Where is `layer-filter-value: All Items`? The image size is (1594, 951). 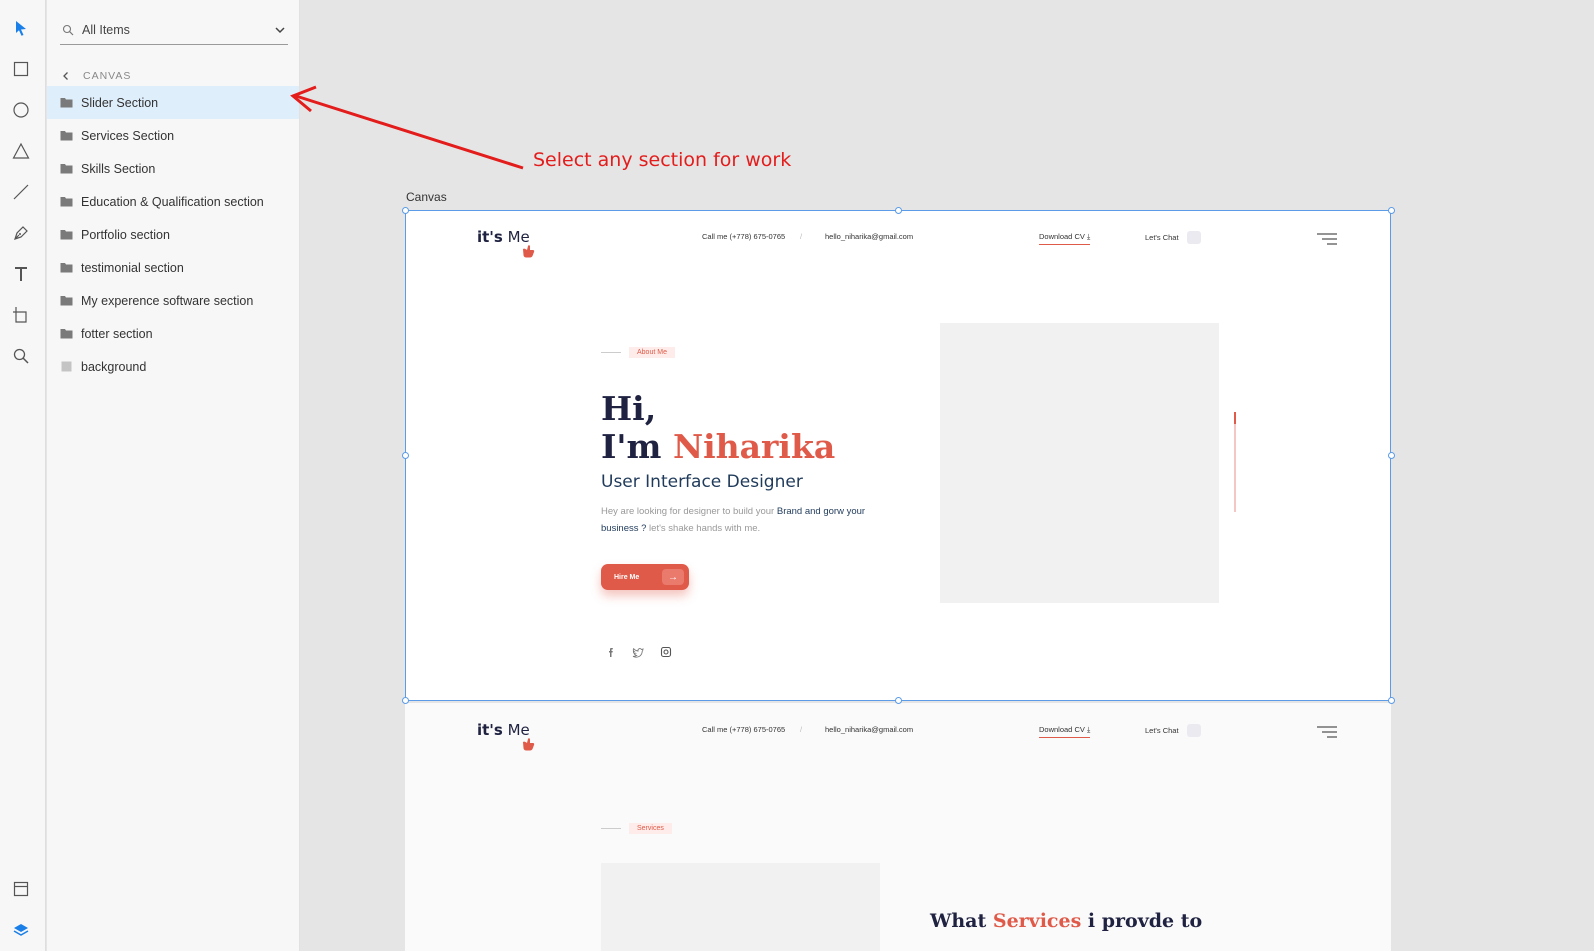
layer-filter-value: All Items is located at coordinates (106, 30).